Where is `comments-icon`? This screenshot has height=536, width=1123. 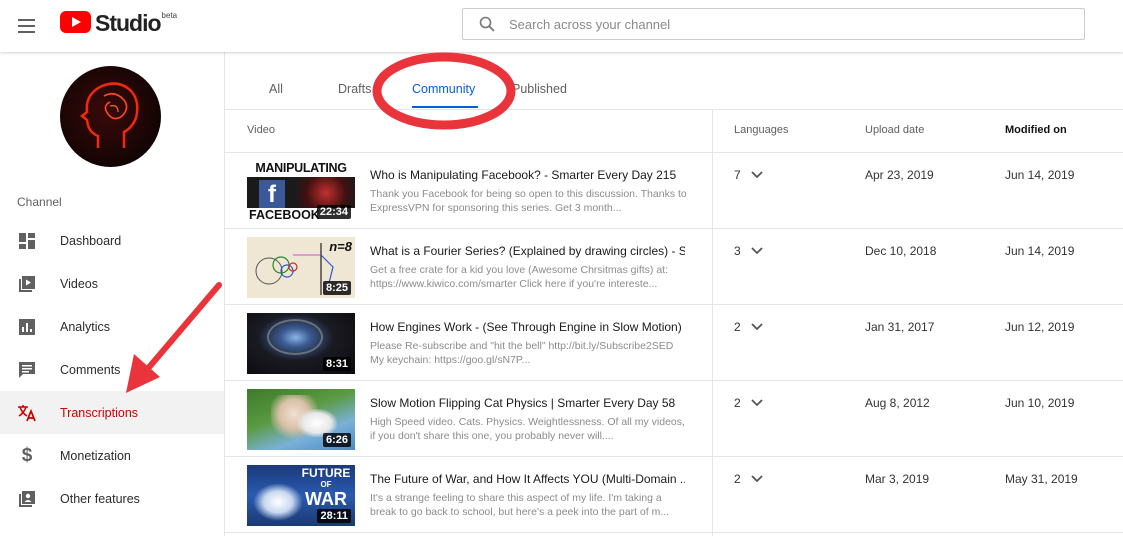 comments-icon is located at coordinates (27, 370).